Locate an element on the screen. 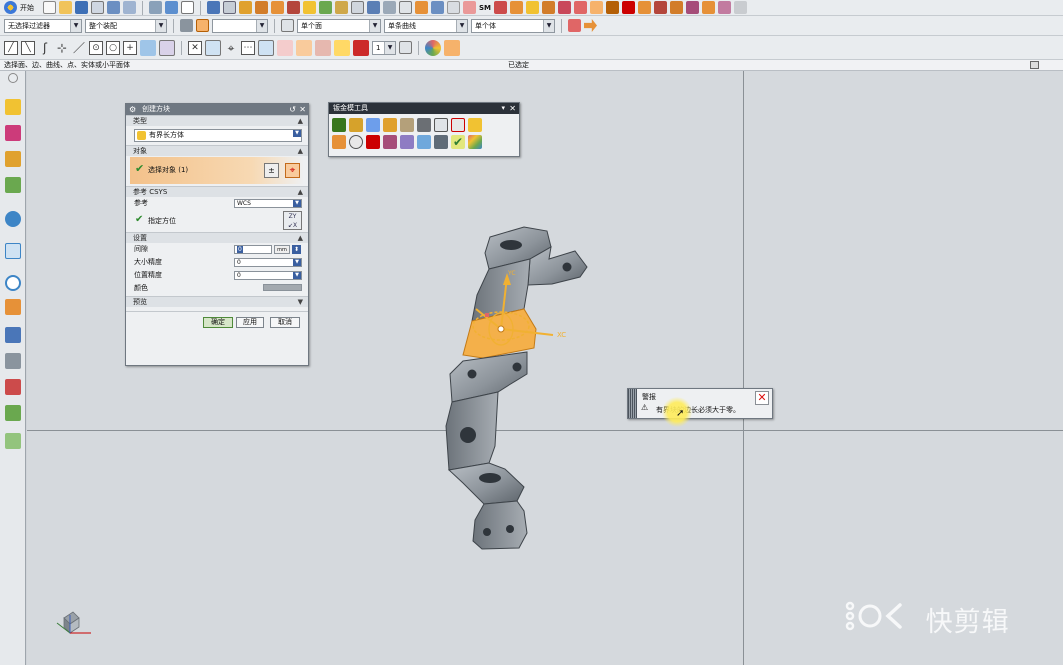 This screenshot has height=665, width=1063. settings-section-header: 设置 ▲ is located at coordinates (217, 237).